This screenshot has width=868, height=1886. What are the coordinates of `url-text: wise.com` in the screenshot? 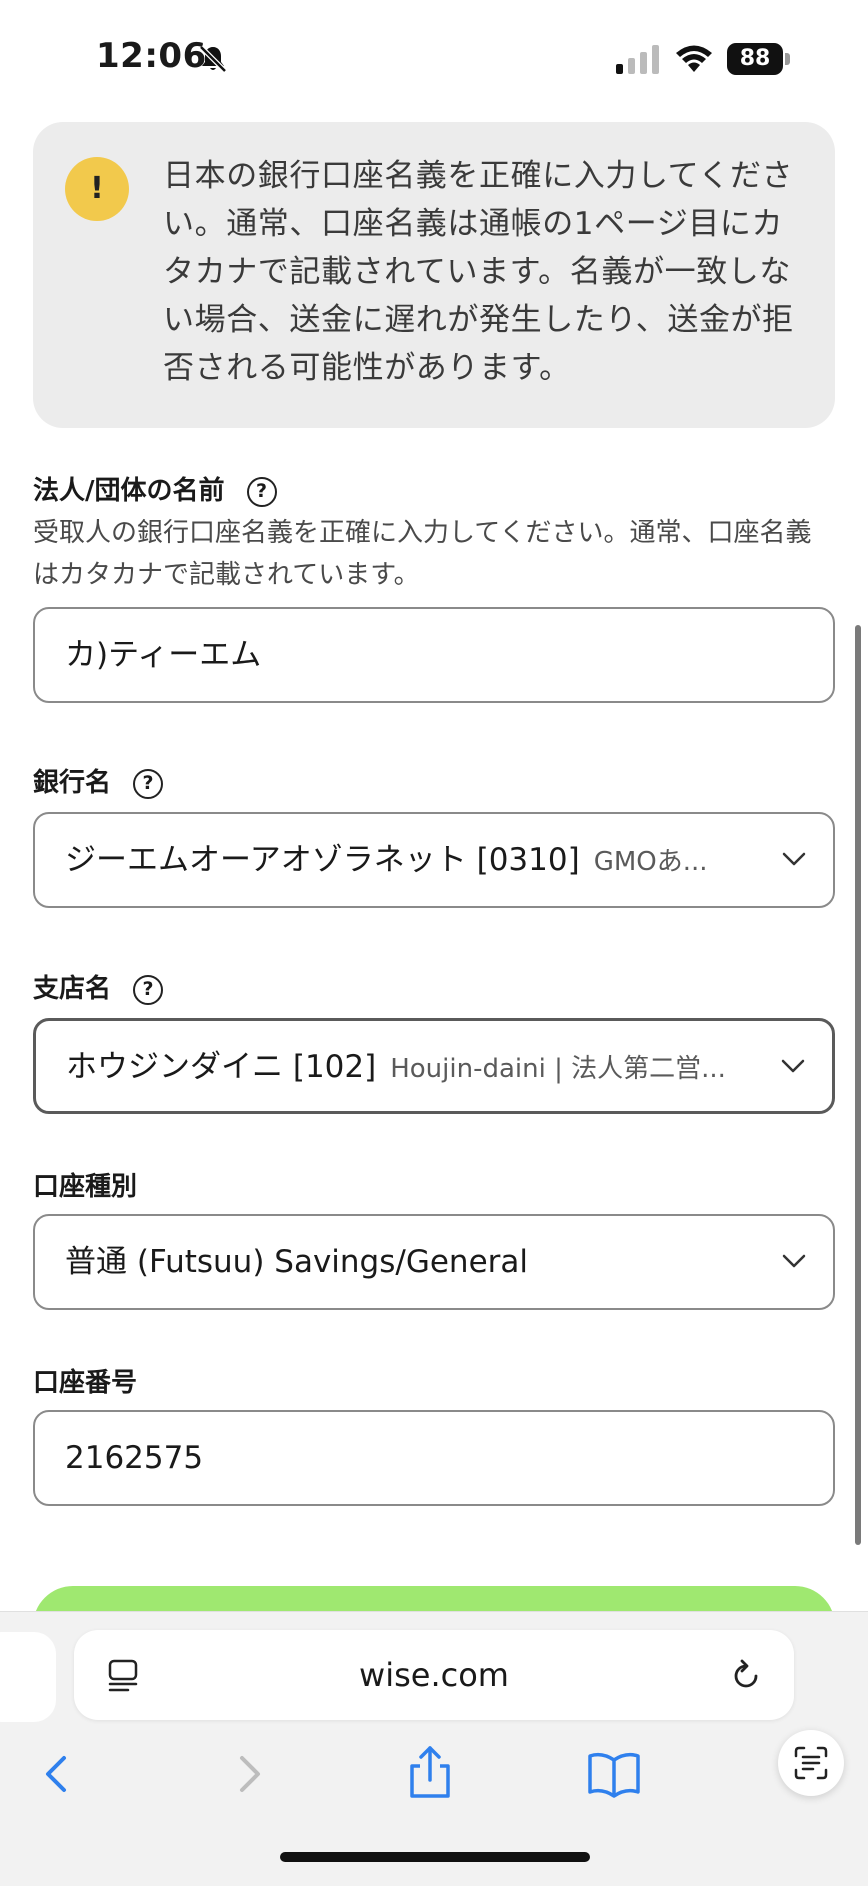 It's located at (434, 1675).